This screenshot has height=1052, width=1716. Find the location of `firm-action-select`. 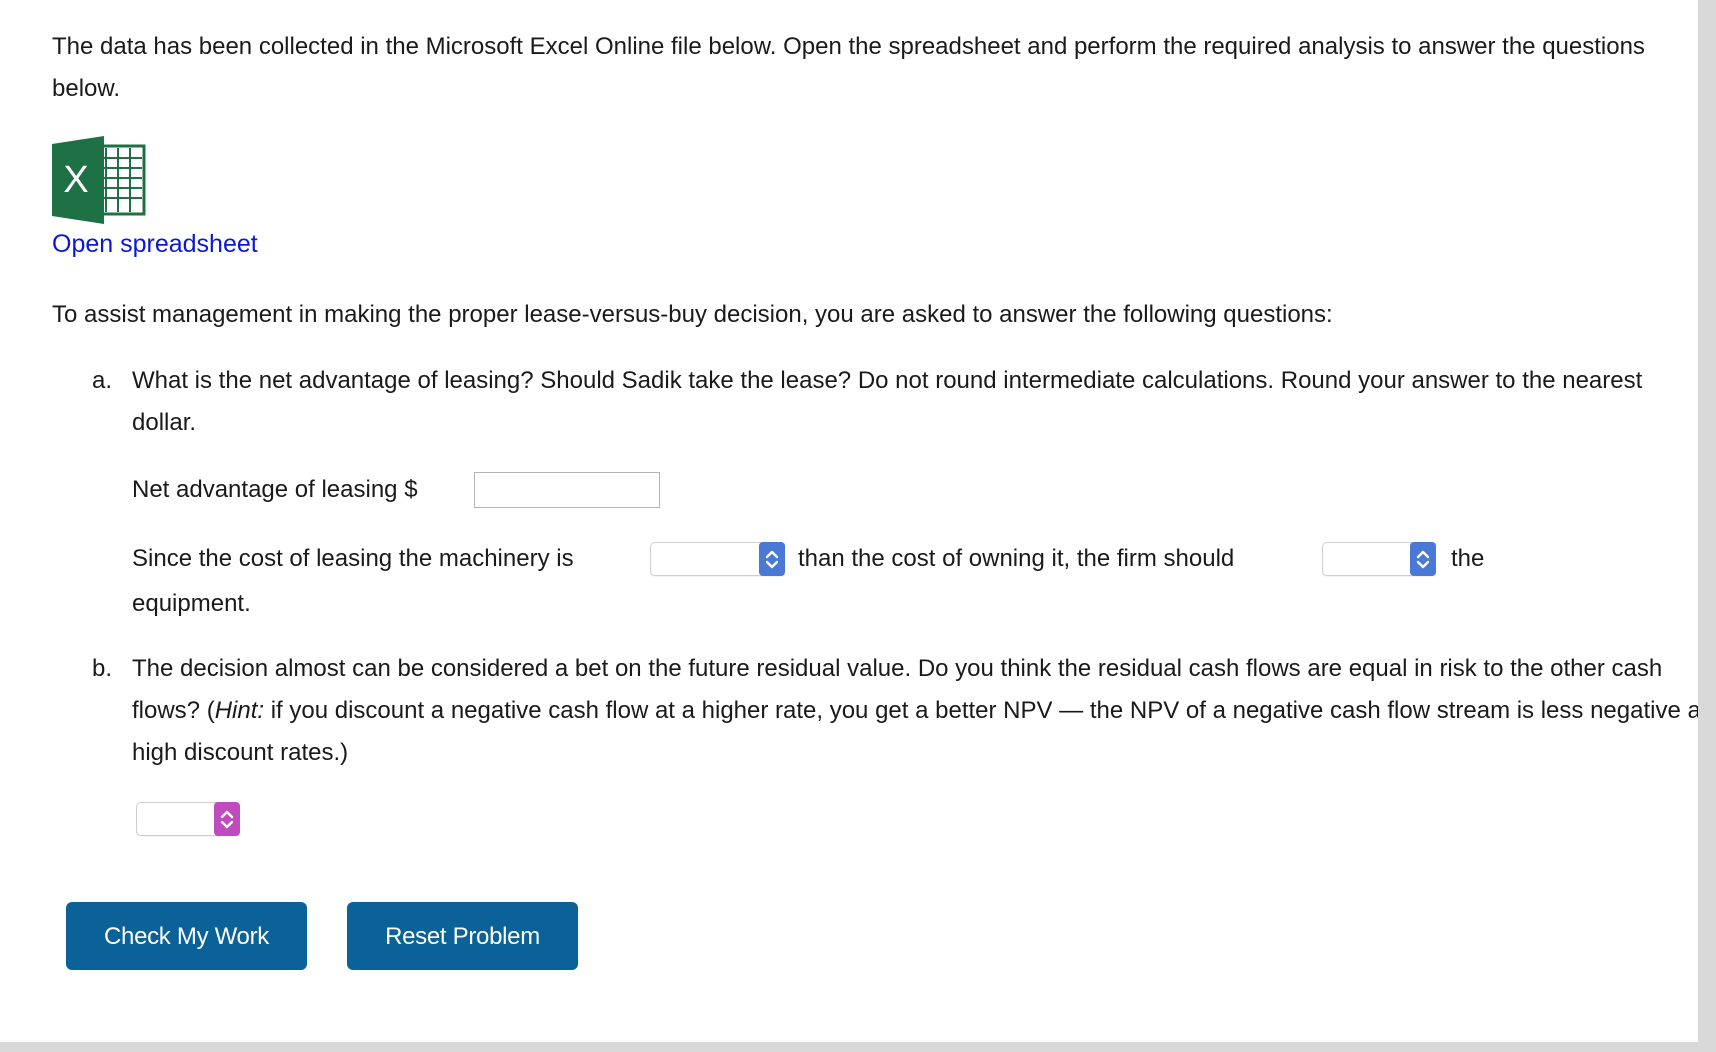

firm-action-select is located at coordinates (1379, 559).